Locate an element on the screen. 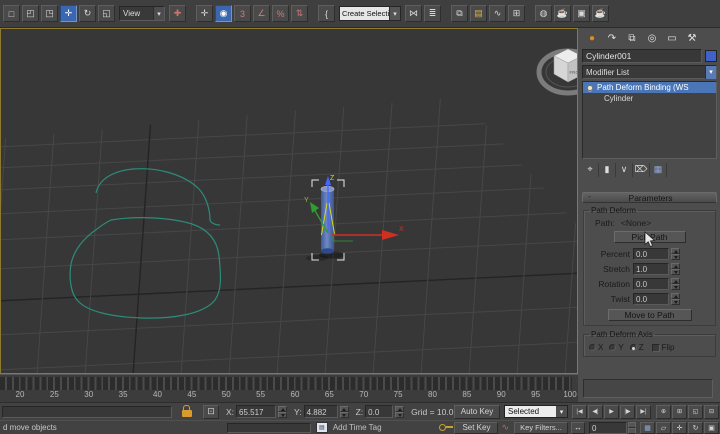 The width and height of the screenshot is (720, 434). previous-frame-button: ◀| is located at coordinates (595, 411).